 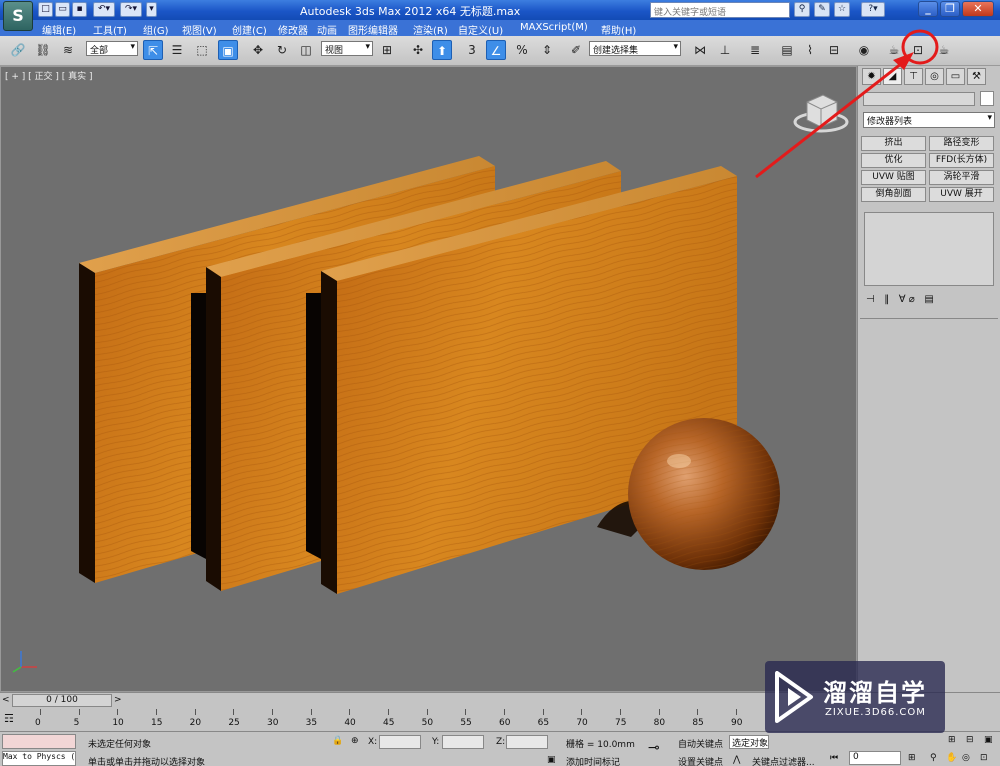 What do you see at coordinates (794, 697) in the screenshot?
I see `watermark-logo-icon` at bounding box center [794, 697].